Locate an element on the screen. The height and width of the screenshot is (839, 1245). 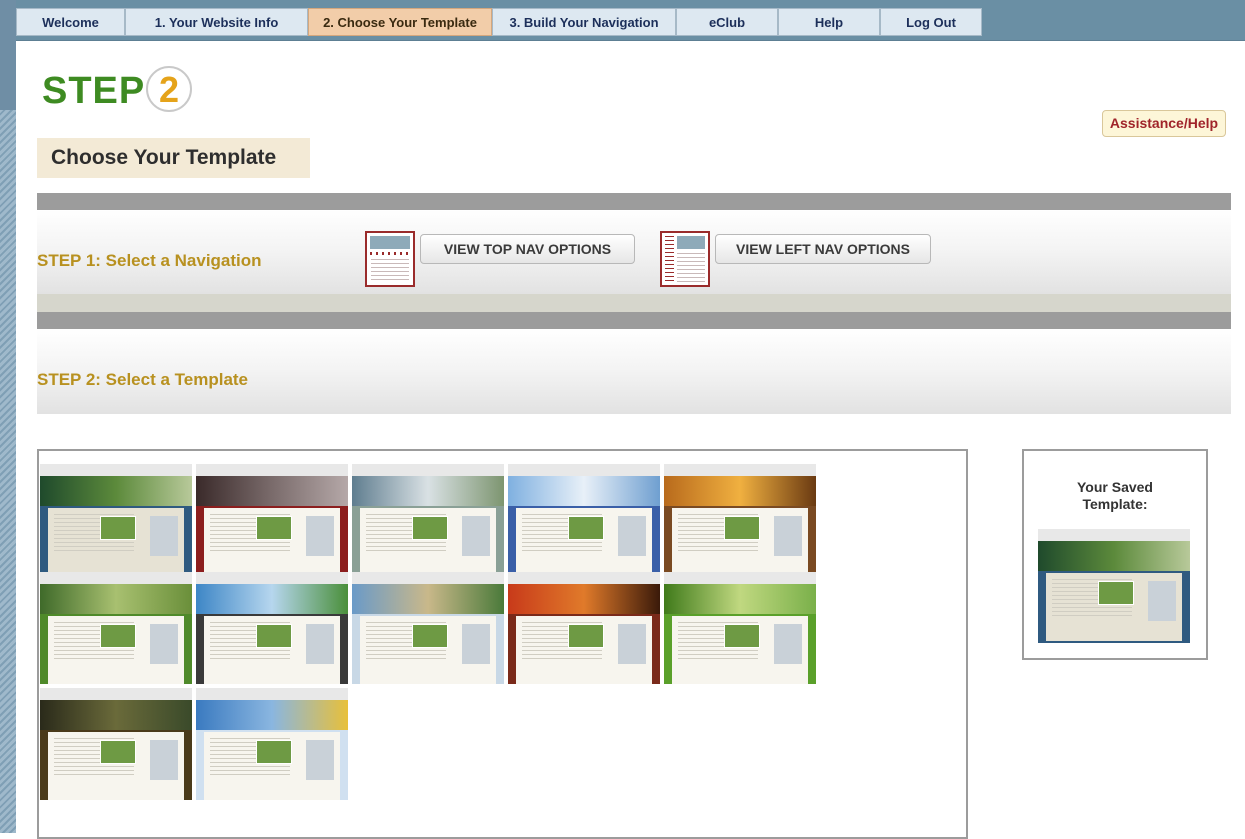
top-nav-layout-icon is located at coordinates (390, 259).